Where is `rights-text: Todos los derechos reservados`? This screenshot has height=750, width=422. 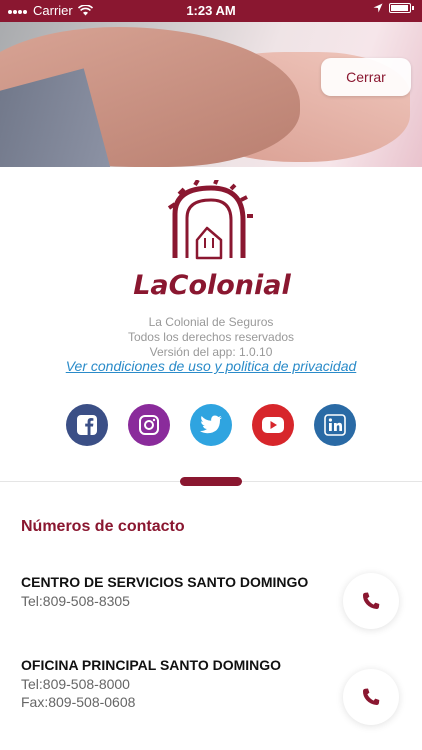 rights-text: Todos los derechos reservados is located at coordinates (211, 337).